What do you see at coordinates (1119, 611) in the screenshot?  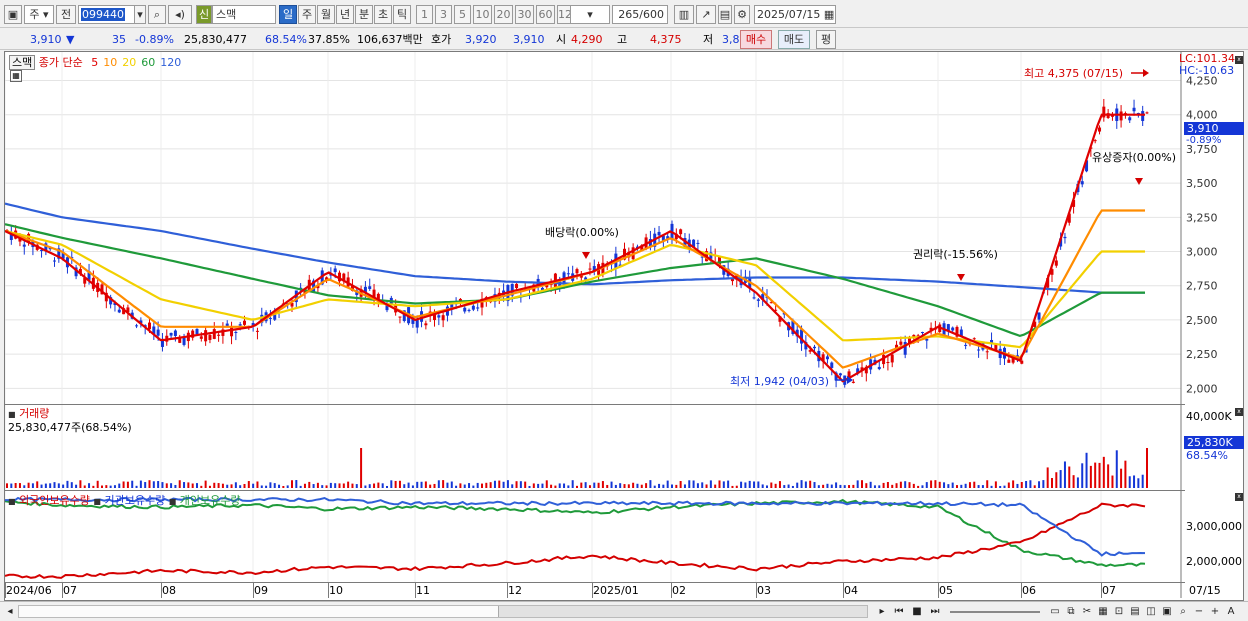 I see `lock-icon: ⊡` at bounding box center [1119, 611].